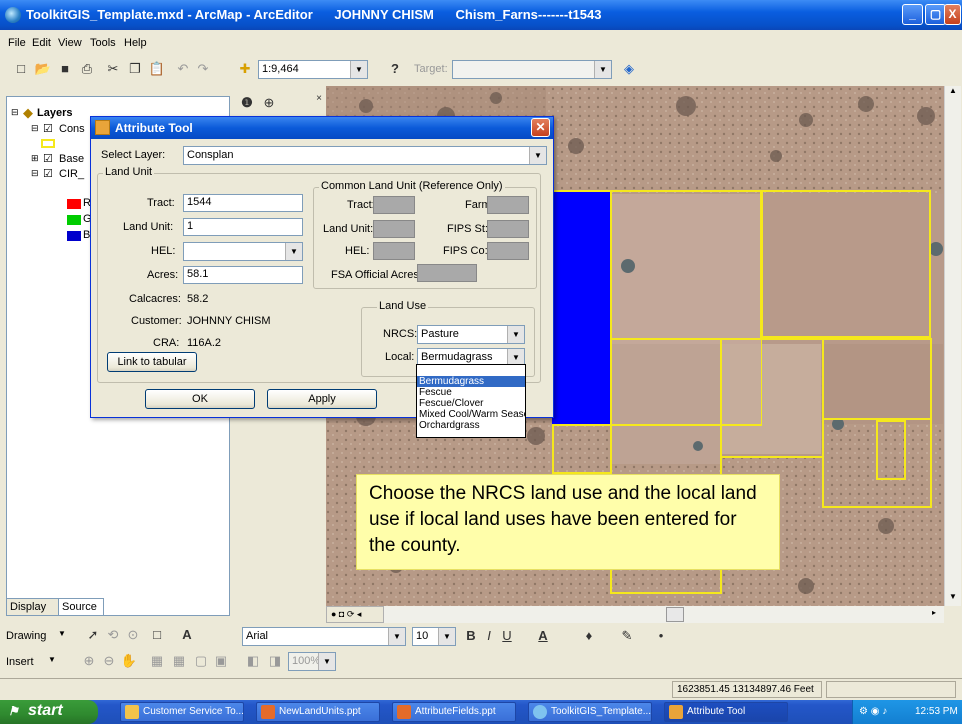 The height and width of the screenshot is (724, 962). I want to click on apply-button: Apply, so click(322, 399).